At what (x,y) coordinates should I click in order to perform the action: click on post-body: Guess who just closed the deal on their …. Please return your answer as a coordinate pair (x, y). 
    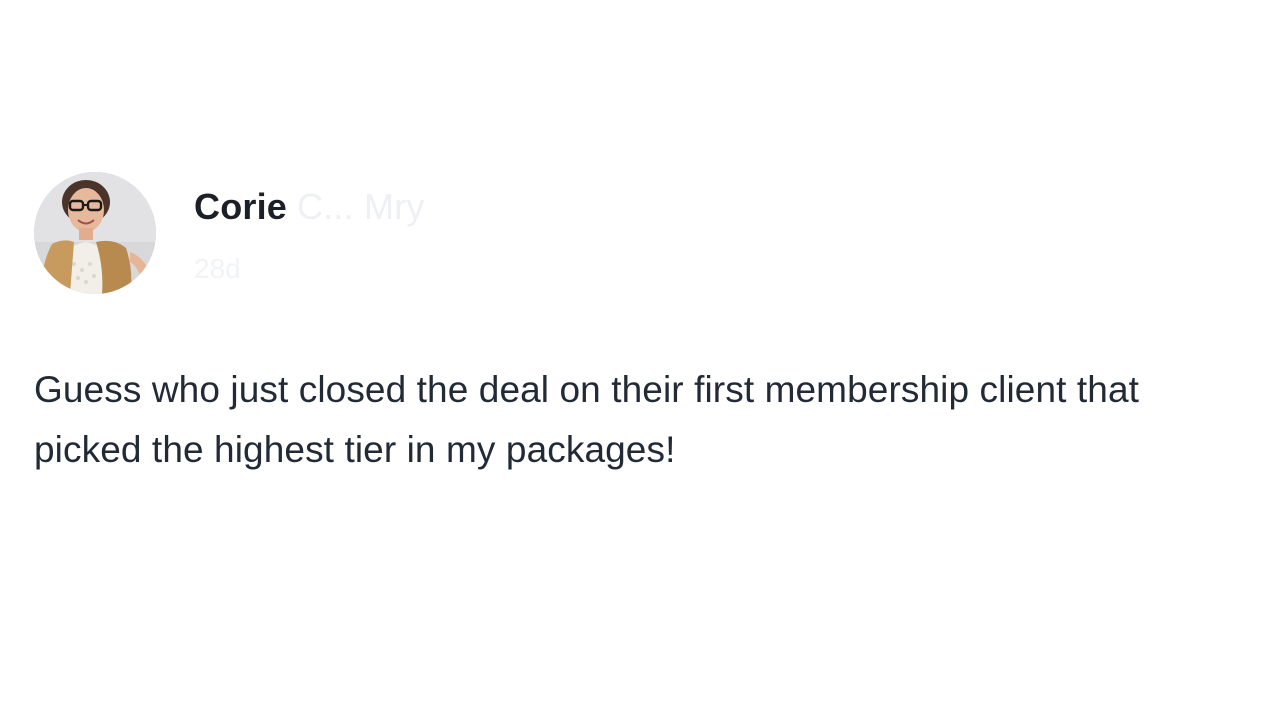
    Looking at the image, I should click on (587, 419).